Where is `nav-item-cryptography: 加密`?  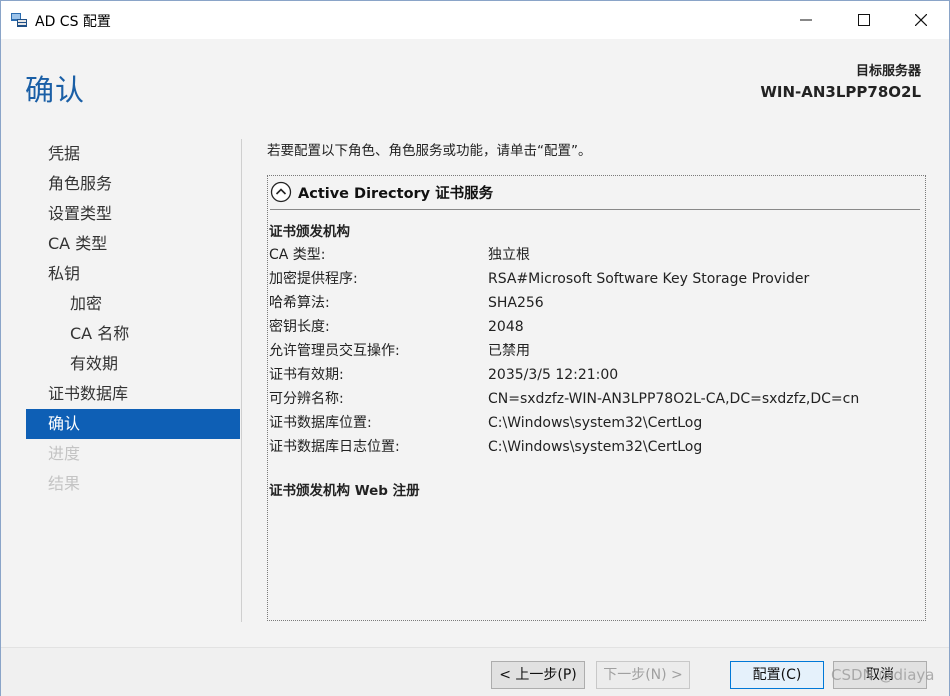 nav-item-cryptography: 加密 is located at coordinates (133, 304).